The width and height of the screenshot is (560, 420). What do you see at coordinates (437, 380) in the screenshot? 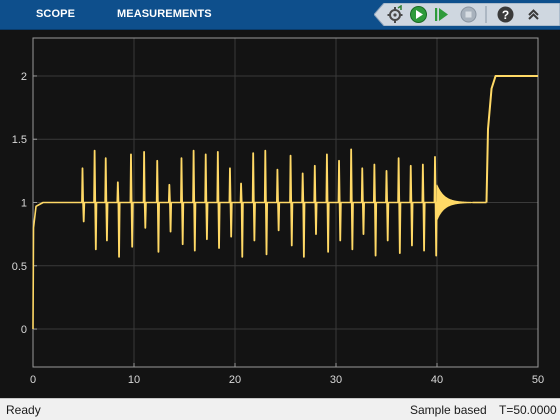
I see `x-tick-label: 40` at bounding box center [437, 380].